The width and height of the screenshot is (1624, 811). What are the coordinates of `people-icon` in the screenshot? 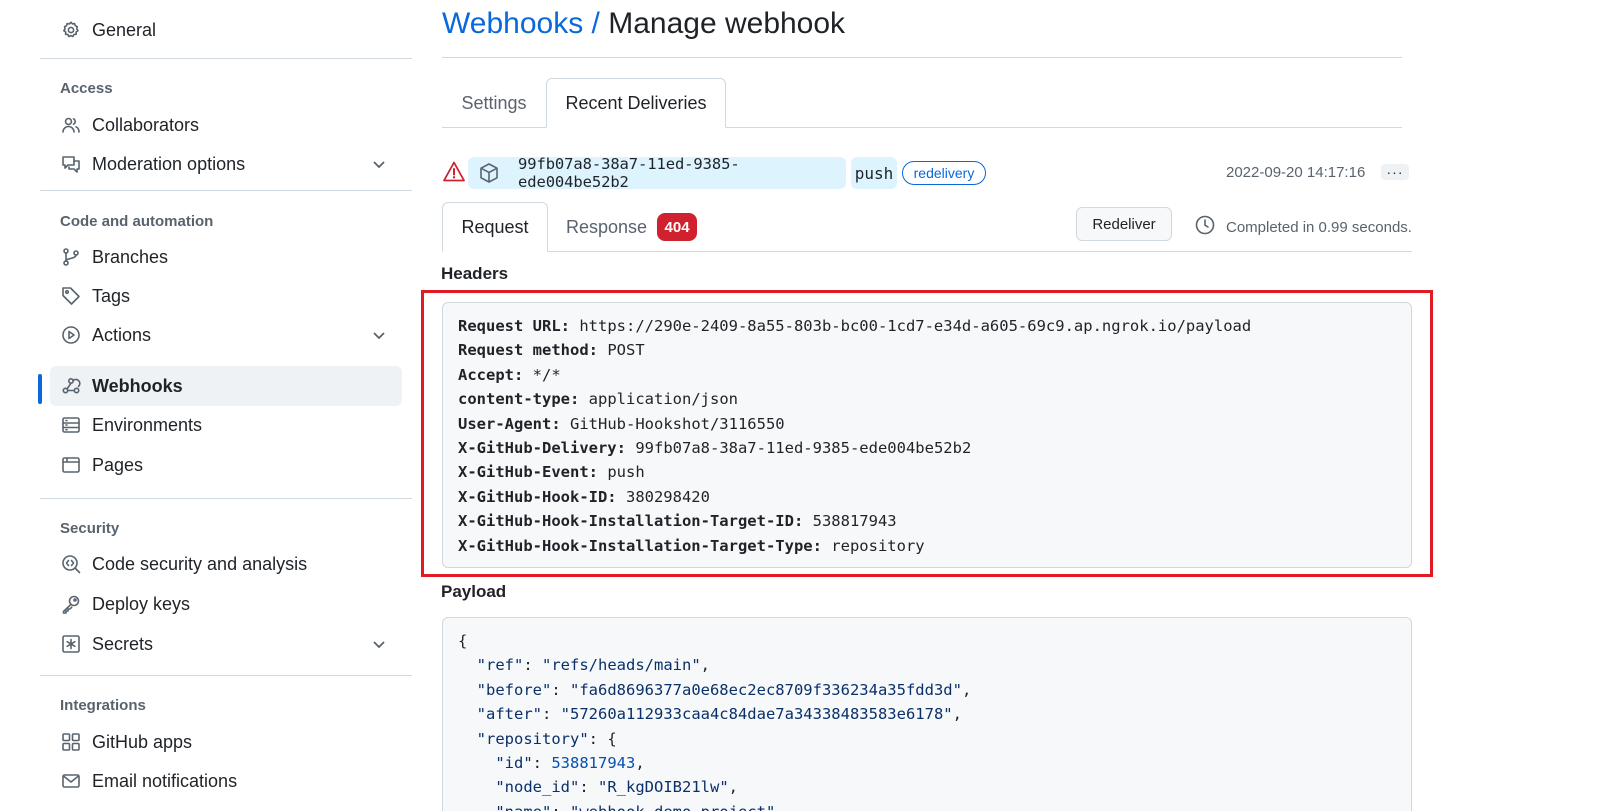 It's located at (71, 125).